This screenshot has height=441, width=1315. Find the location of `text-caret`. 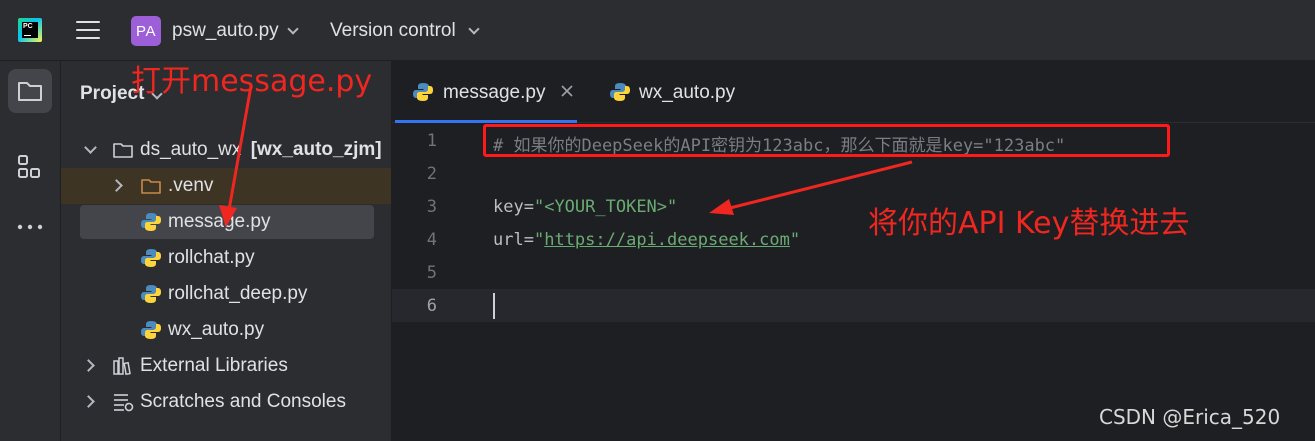

text-caret is located at coordinates (494, 306).